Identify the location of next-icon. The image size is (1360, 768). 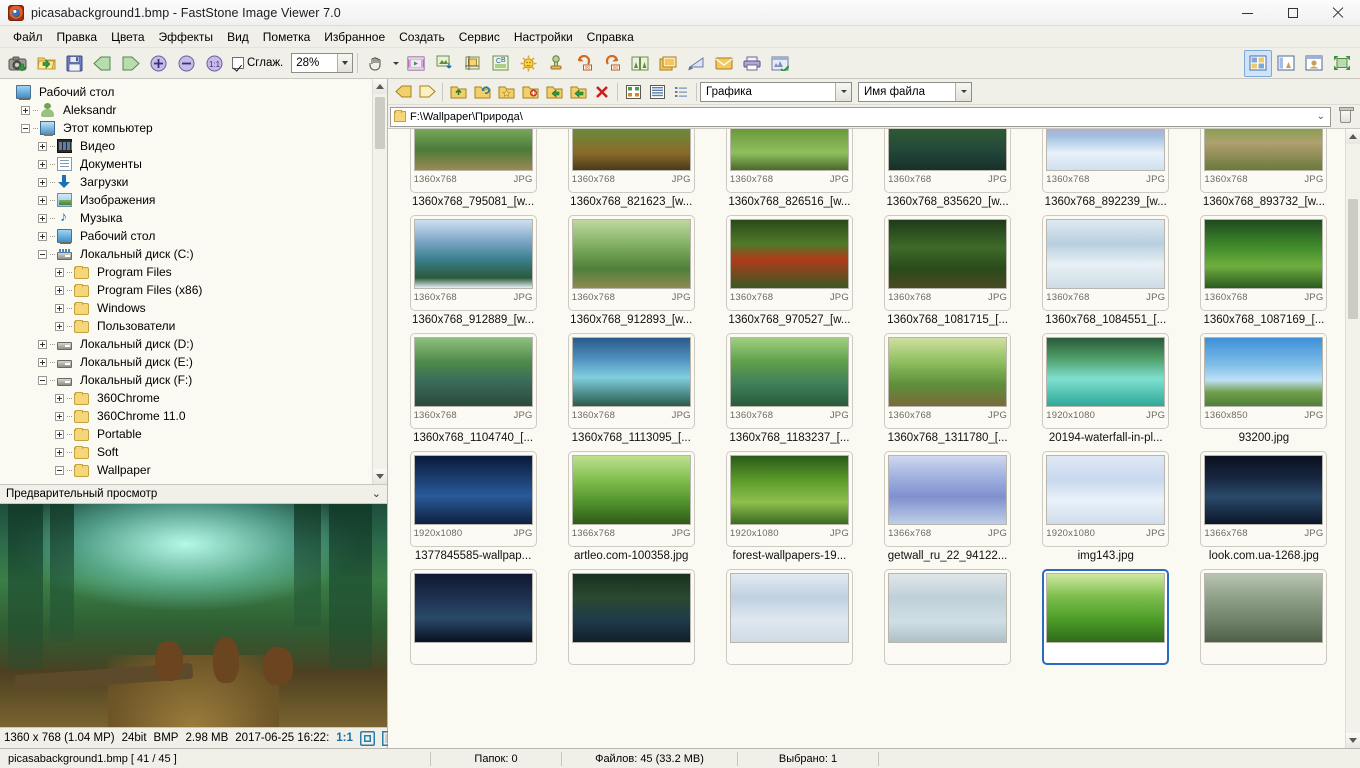
(130, 63).